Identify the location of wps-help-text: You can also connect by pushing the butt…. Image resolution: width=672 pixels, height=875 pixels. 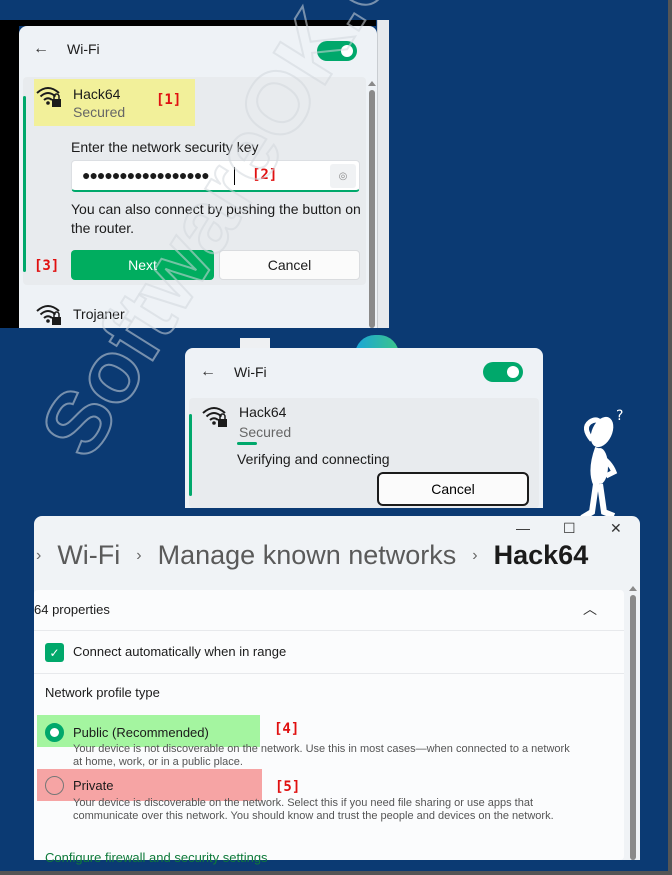
(216, 218).